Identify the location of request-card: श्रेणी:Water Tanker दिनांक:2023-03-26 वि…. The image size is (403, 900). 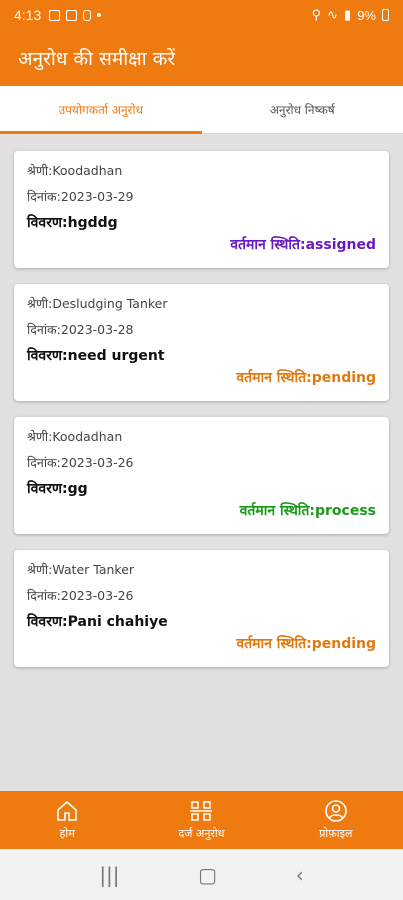
(201, 608).